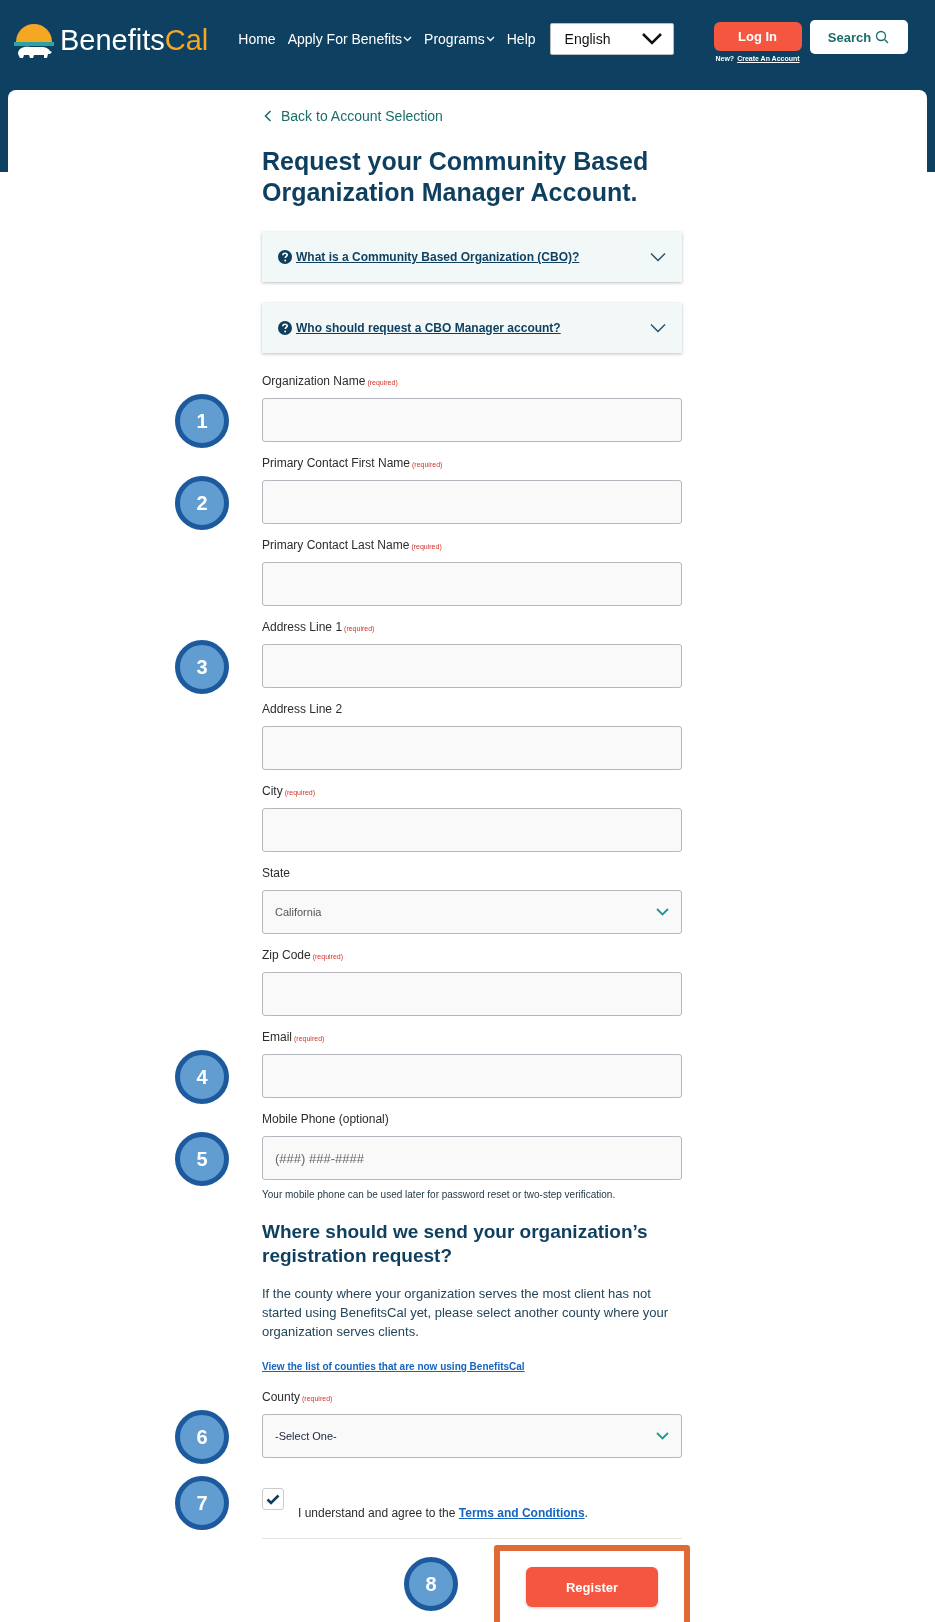 This screenshot has height=1622, width=935. What do you see at coordinates (439, 1194) in the screenshot?
I see `help-text: Your mobile phone can be used later for password reset or two-step verification.` at bounding box center [439, 1194].